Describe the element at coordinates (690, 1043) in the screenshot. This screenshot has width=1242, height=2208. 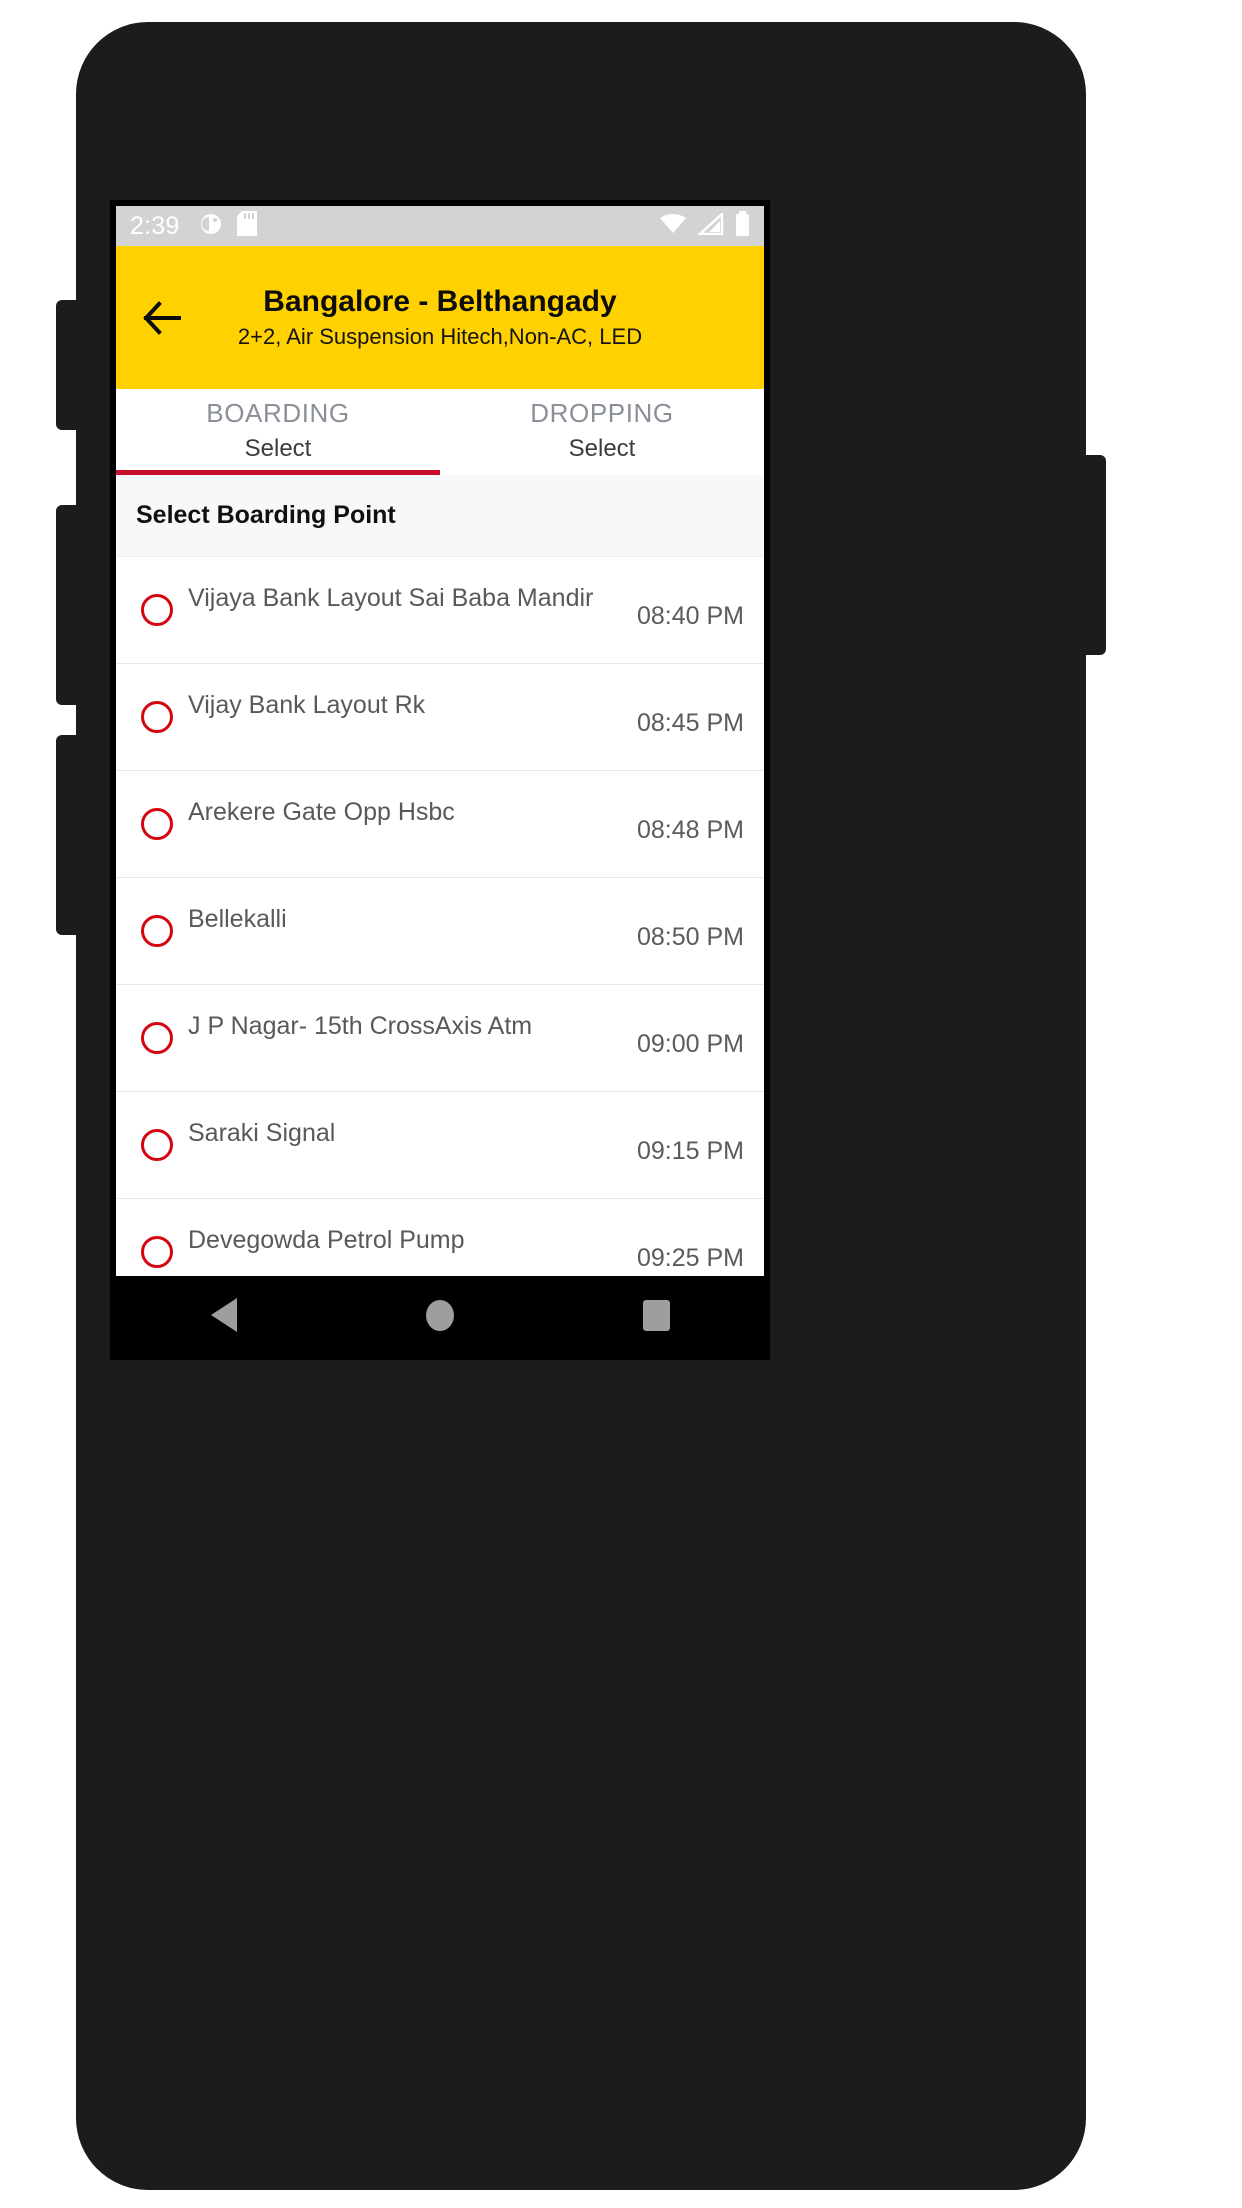
I see `boarding-point-time: 09:00 PM` at that location.